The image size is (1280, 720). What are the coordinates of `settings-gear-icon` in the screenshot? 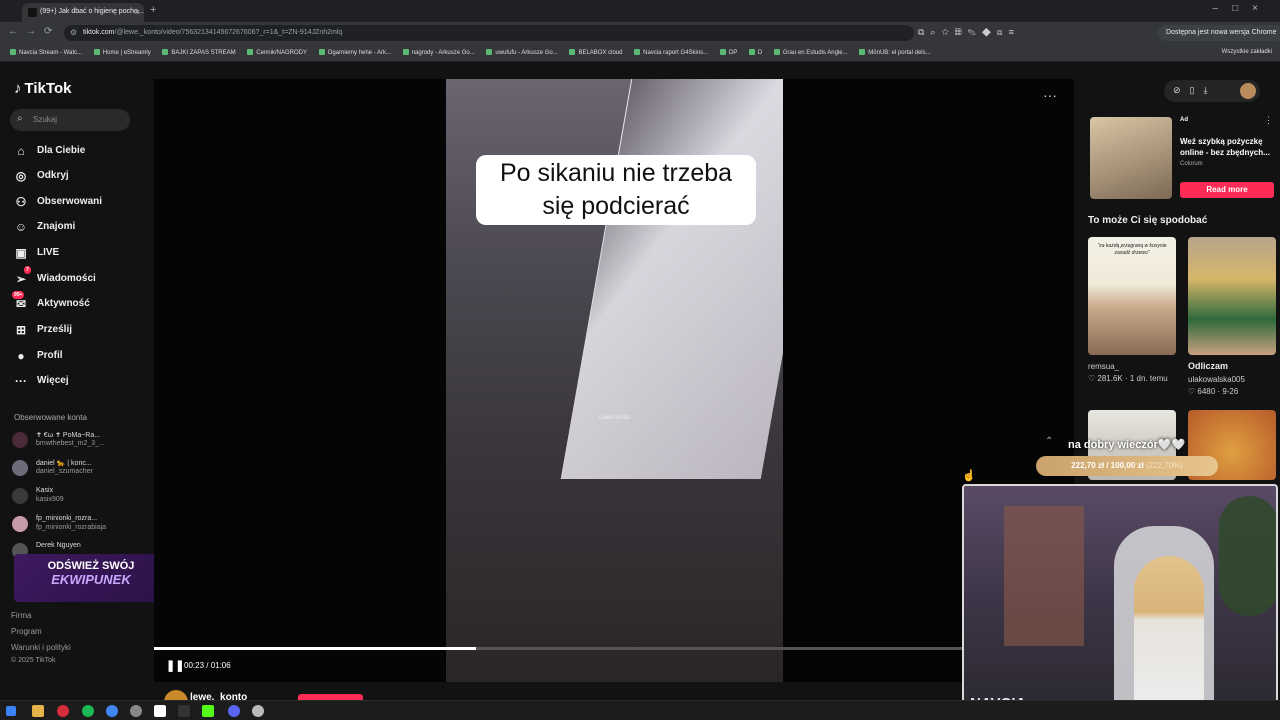 It's located at (258, 711).